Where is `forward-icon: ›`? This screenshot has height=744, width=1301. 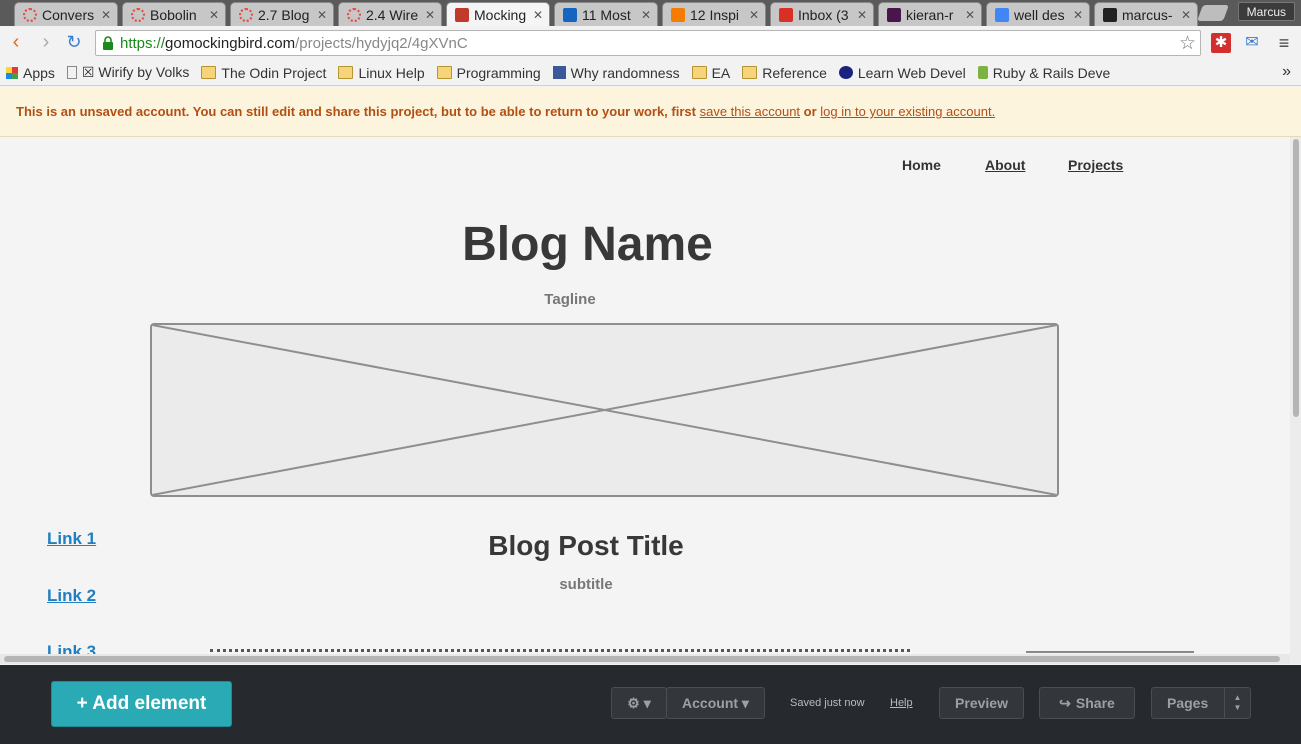 forward-icon: › is located at coordinates (46, 43).